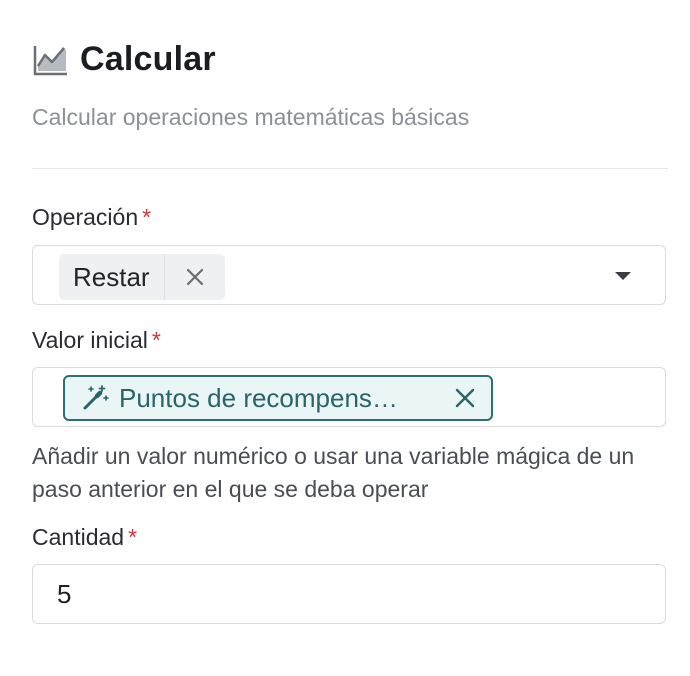 This screenshot has width=690, height=676. I want to click on selected-operation-chip: Restar, so click(142, 277).